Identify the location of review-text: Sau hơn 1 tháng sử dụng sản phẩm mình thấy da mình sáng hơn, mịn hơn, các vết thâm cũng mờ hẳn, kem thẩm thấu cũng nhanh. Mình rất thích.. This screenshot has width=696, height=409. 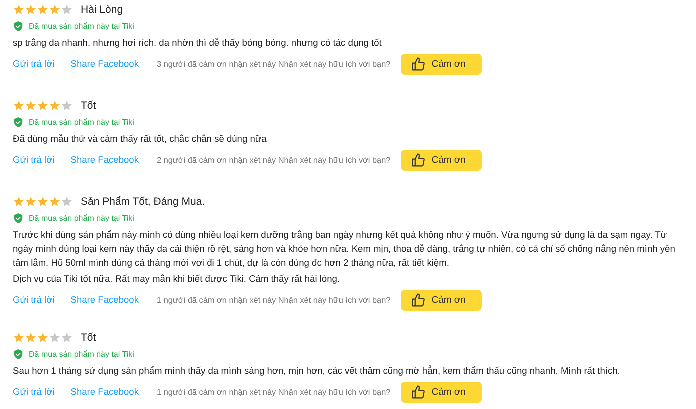
(317, 371).